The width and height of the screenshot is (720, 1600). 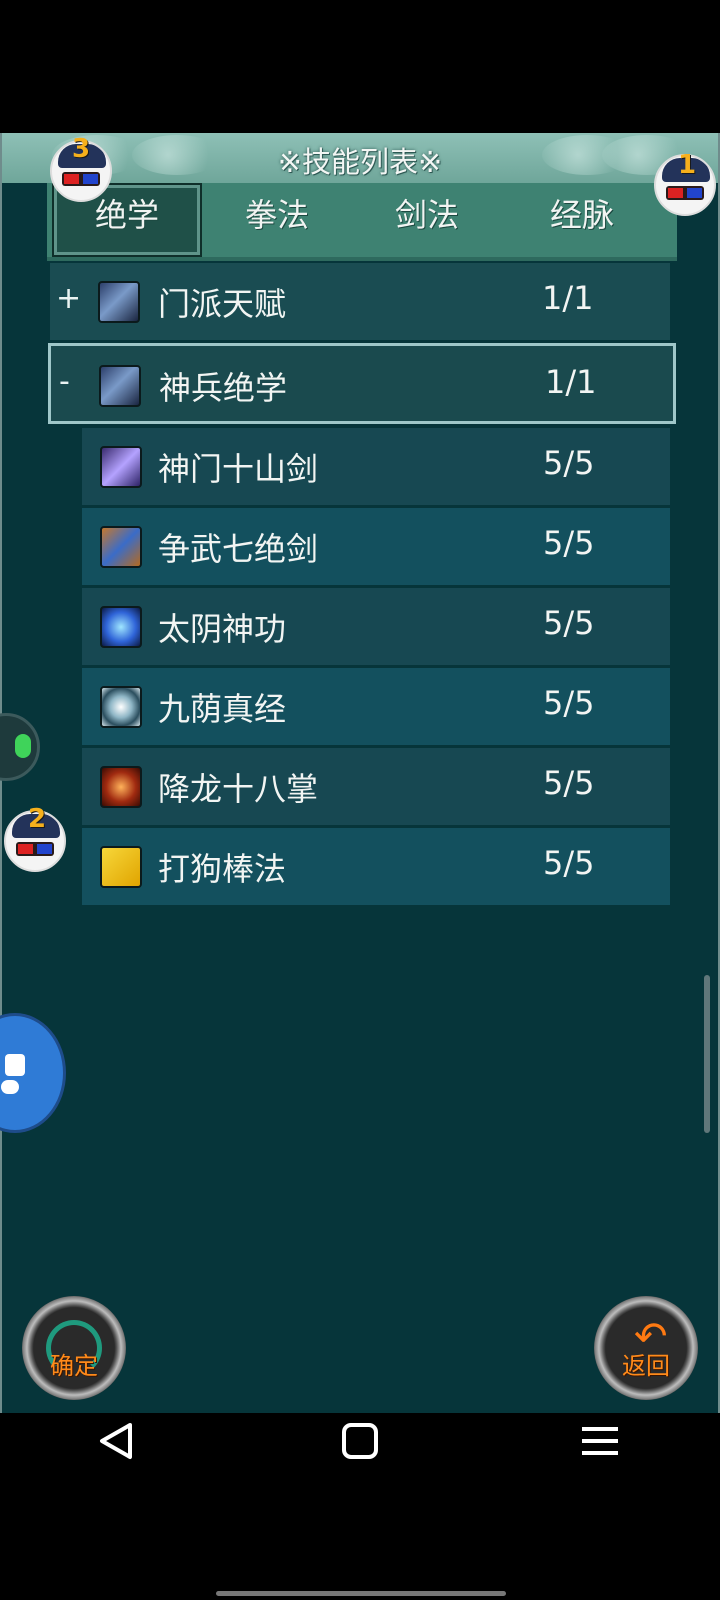 I want to click on group-row-menpai: + 门派天赋 1/1, so click(x=360, y=301).